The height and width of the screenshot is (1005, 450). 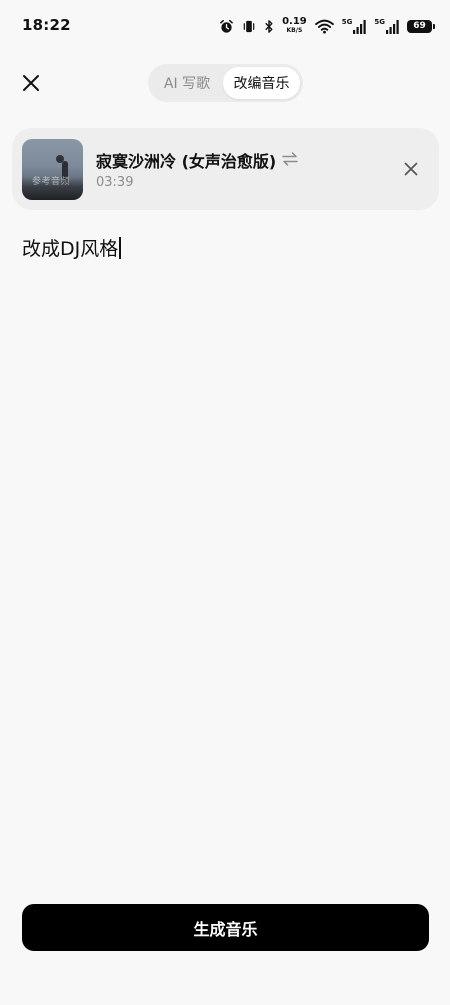 I want to click on cover-watermark: 参考音频, so click(x=51, y=182).